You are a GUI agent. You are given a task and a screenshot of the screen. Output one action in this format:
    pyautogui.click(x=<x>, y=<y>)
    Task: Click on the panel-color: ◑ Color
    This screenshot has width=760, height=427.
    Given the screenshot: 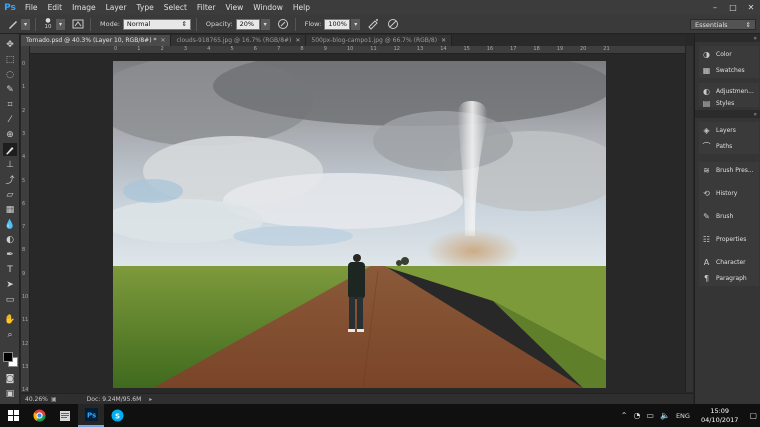 What is the action you would take?
    pyautogui.click(x=729, y=54)
    